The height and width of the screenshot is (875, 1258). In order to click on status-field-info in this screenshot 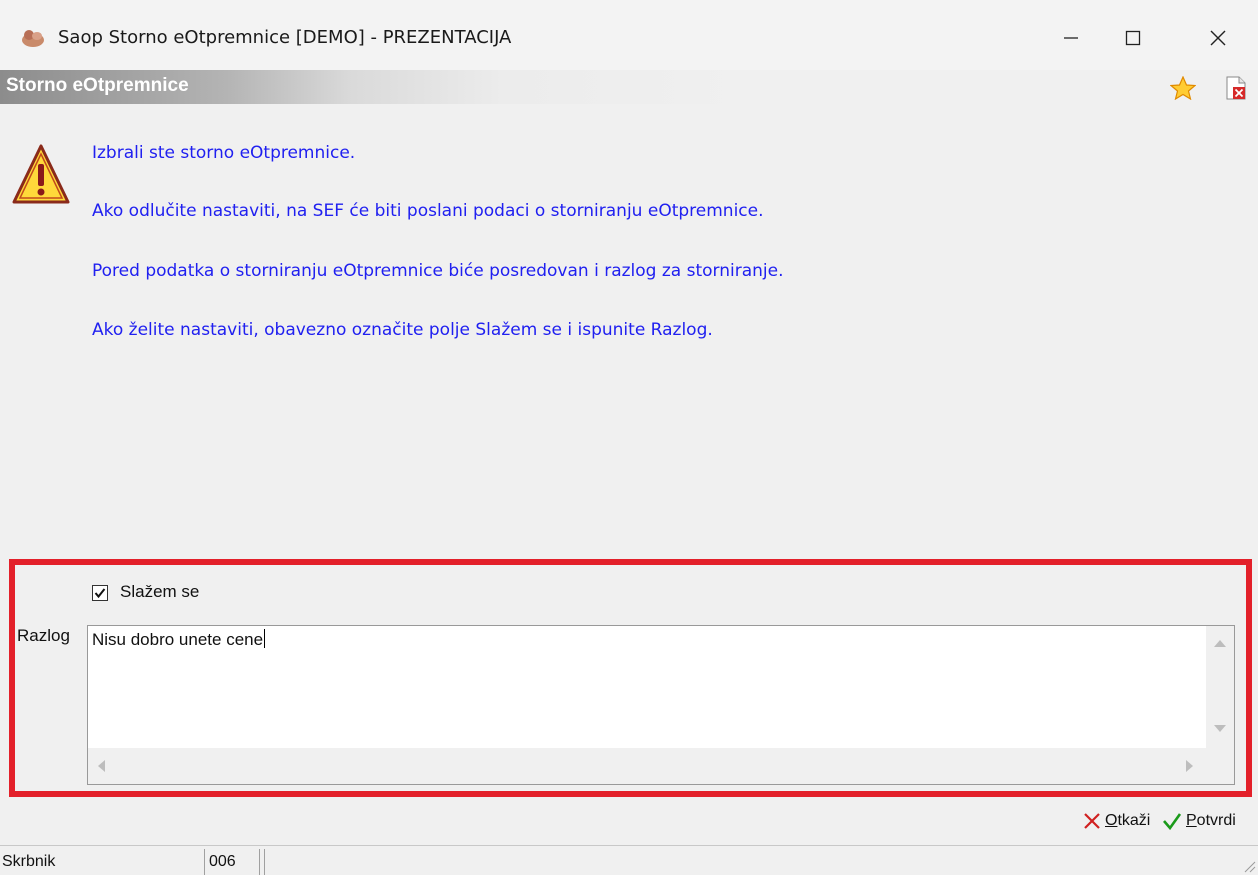, I will do `click(759, 862)`.